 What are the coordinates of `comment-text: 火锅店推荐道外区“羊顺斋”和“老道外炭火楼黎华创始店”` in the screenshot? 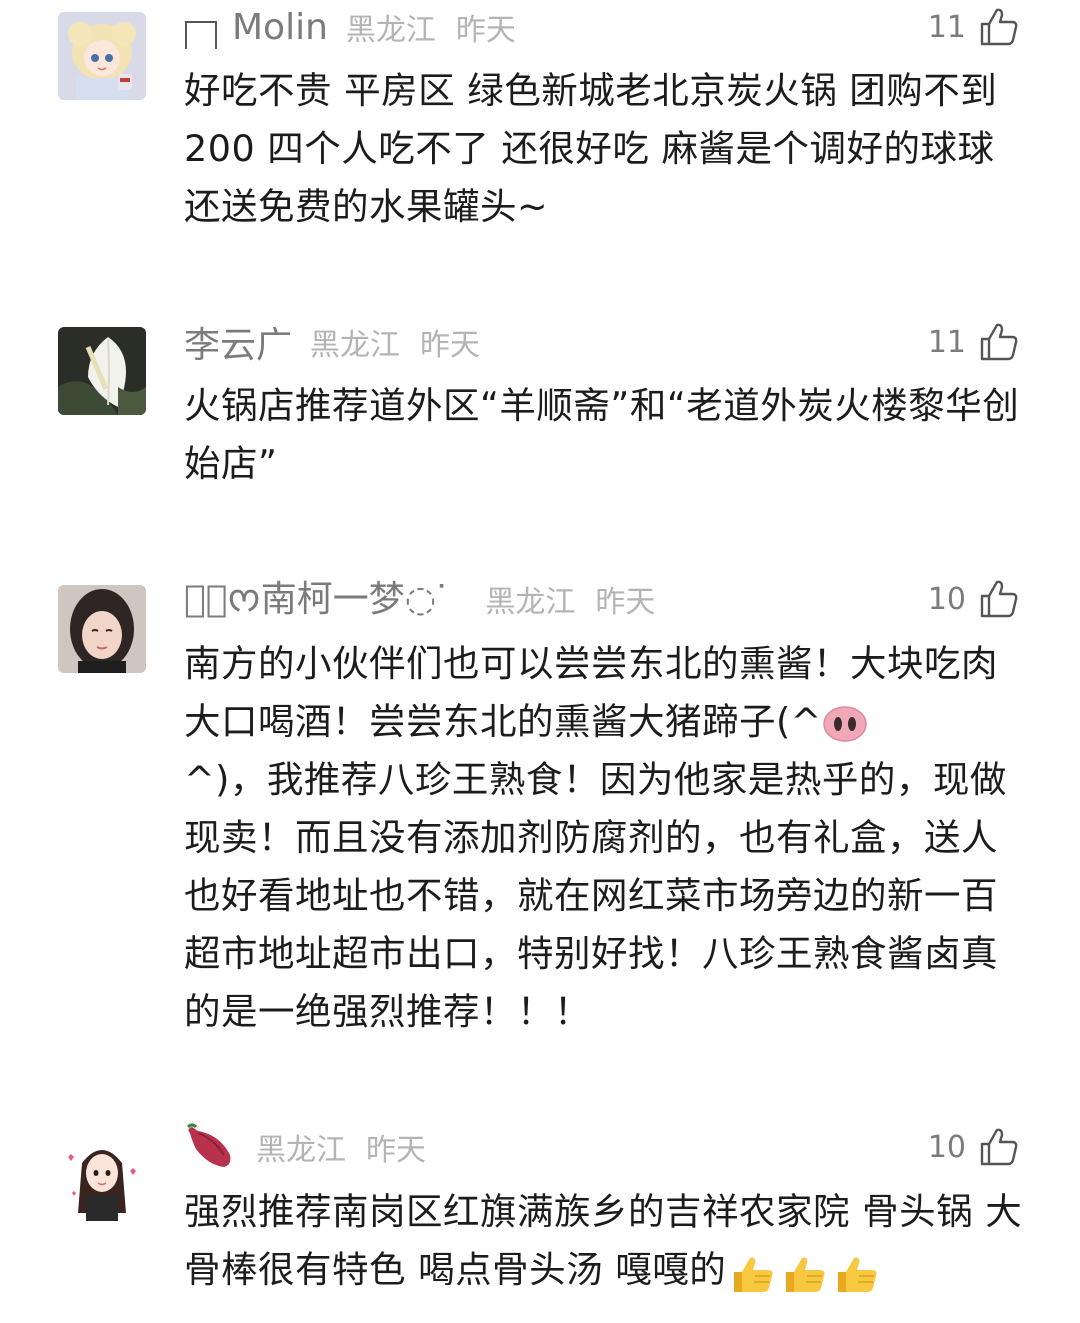 It's located at (602, 434).